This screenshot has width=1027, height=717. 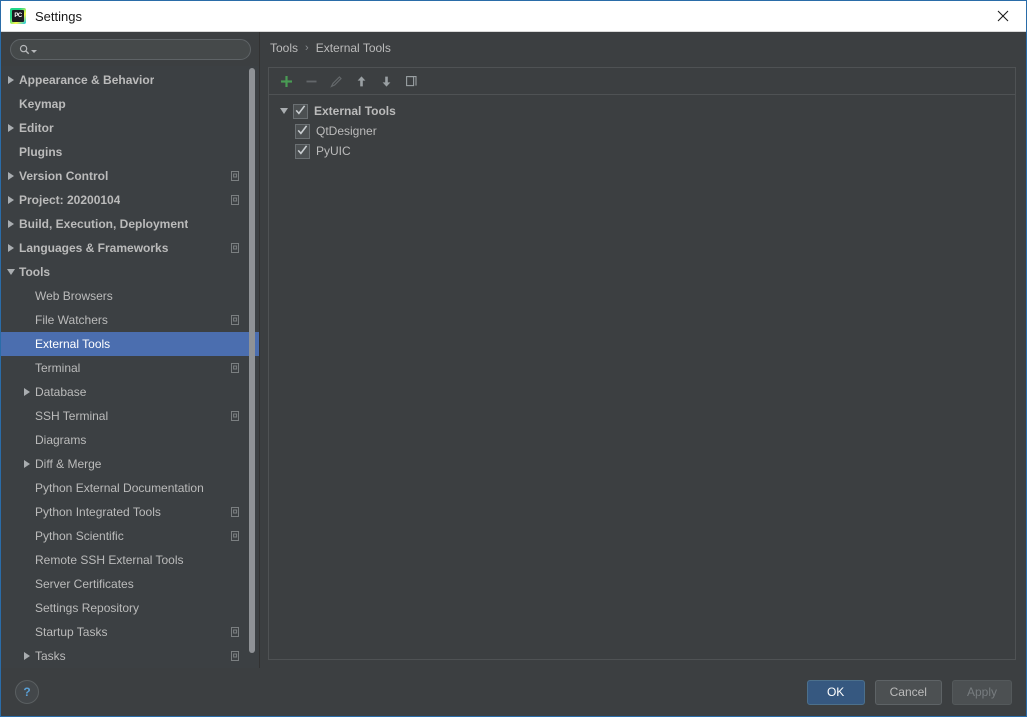 What do you see at coordinates (61, 440) in the screenshot?
I see `sidebar-item-label: Diagrams` at bounding box center [61, 440].